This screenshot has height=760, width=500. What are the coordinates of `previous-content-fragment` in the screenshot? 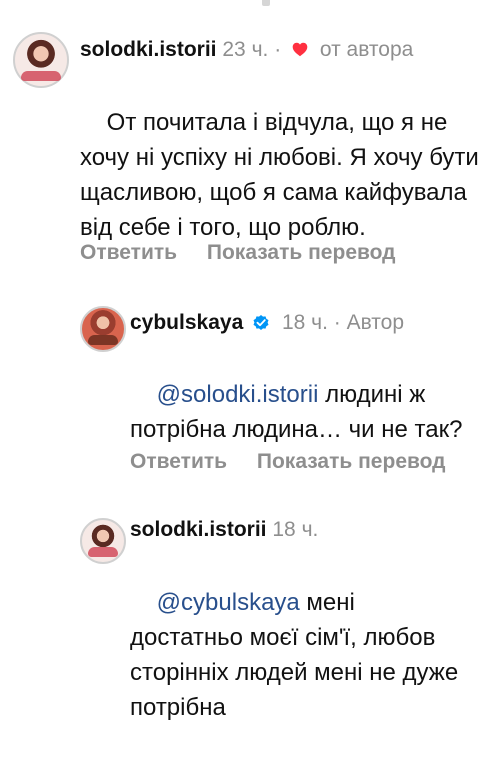 It's located at (266, 3).